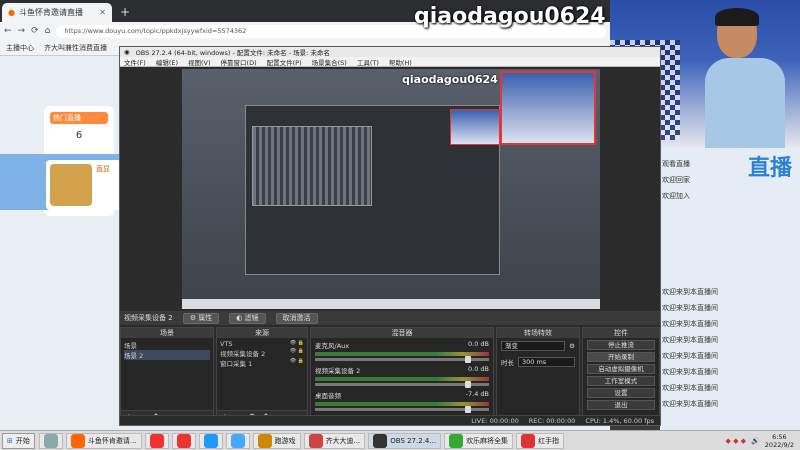  I want to click on chat-message-text: 欢迎加入, so click(676, 196).